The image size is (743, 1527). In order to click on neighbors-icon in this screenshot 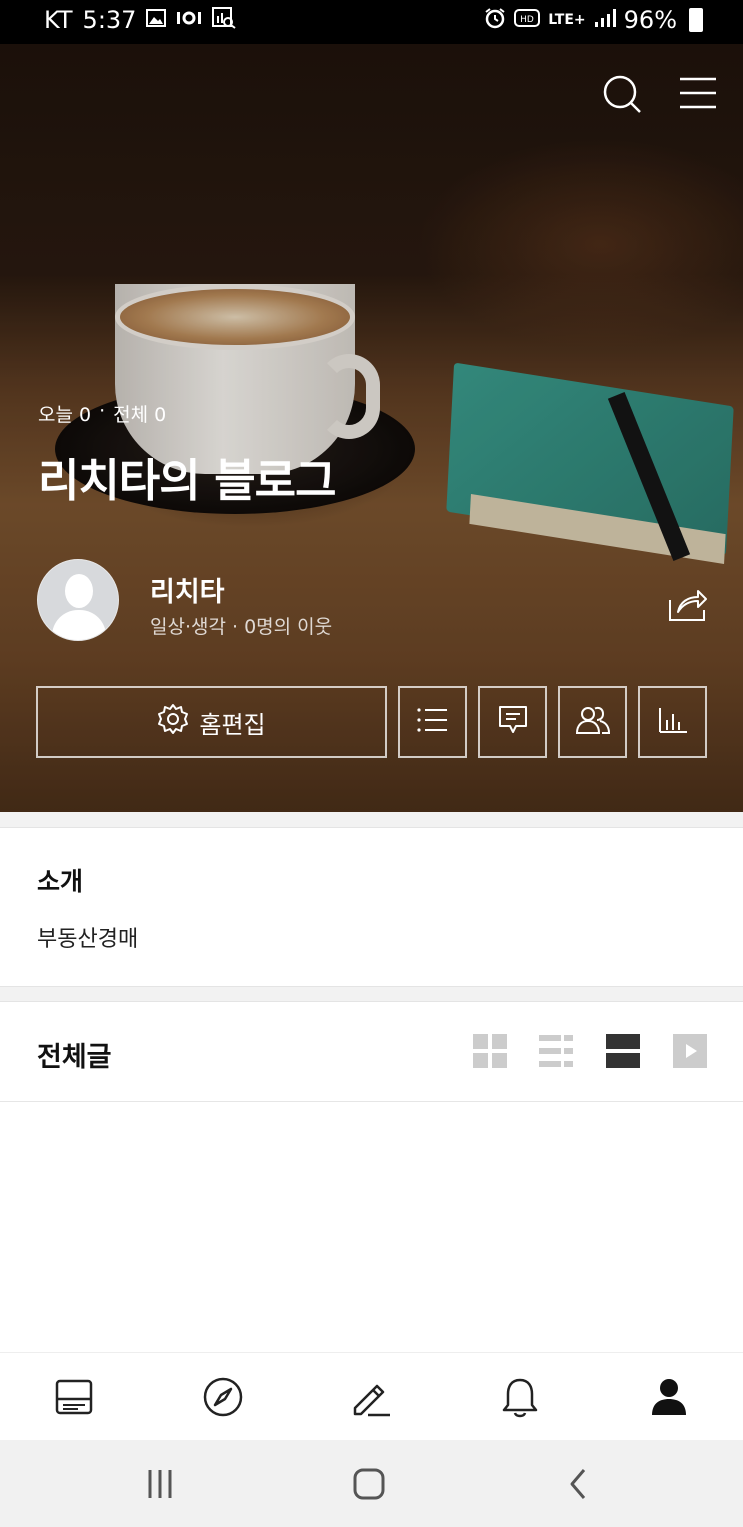, I will do `click(592, 722)`.